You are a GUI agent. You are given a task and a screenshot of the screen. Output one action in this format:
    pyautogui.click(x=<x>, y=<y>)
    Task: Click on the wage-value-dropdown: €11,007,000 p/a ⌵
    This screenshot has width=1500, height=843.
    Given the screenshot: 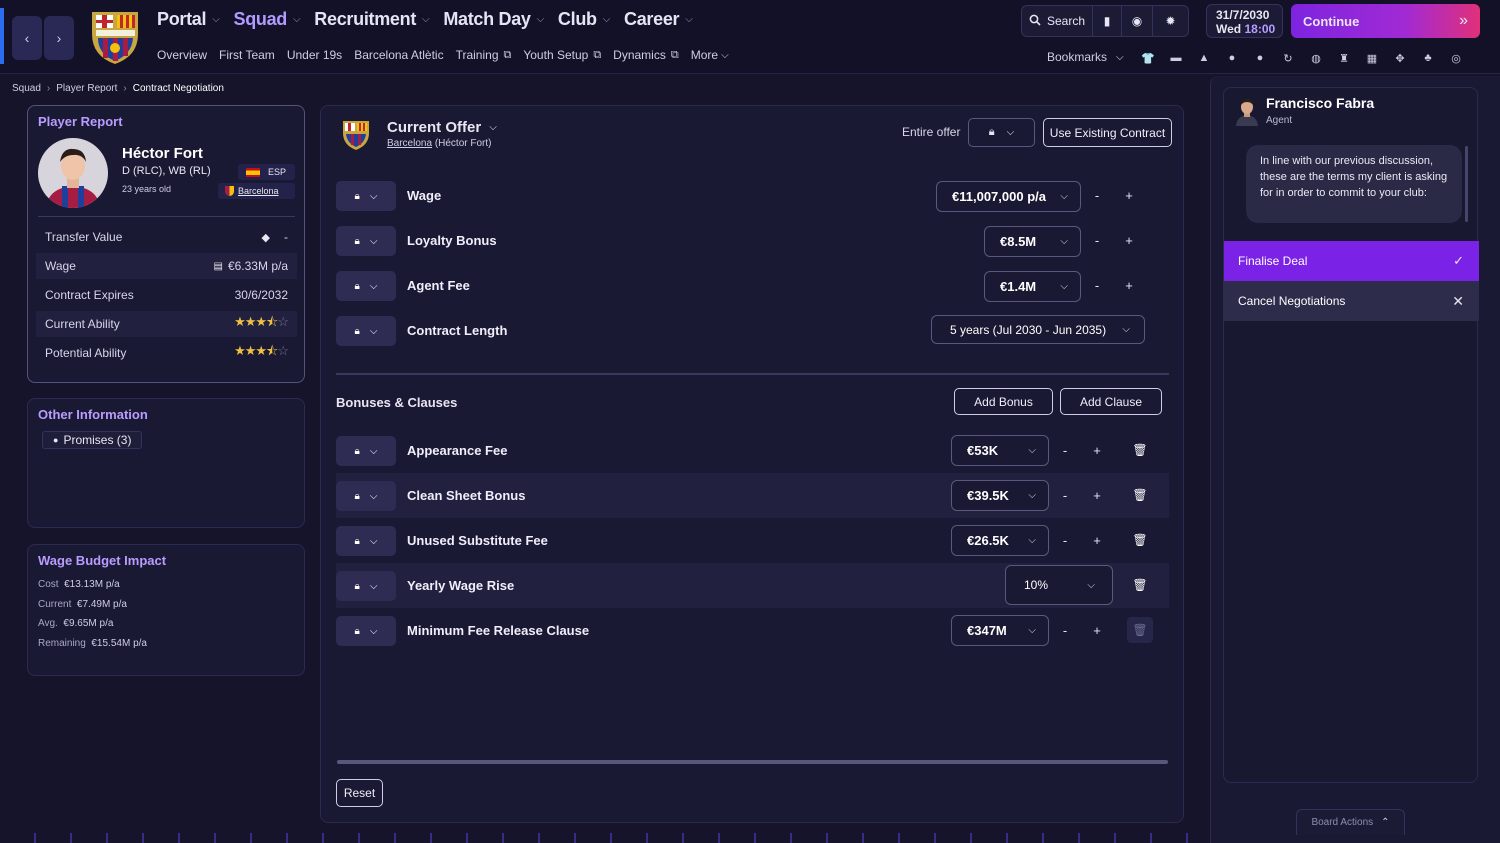 What is the action you would take?
    pyautogui.click(x=1008, y=196)
    